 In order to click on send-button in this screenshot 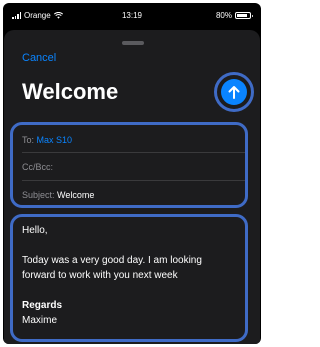, I will do `click(234, 92)`.